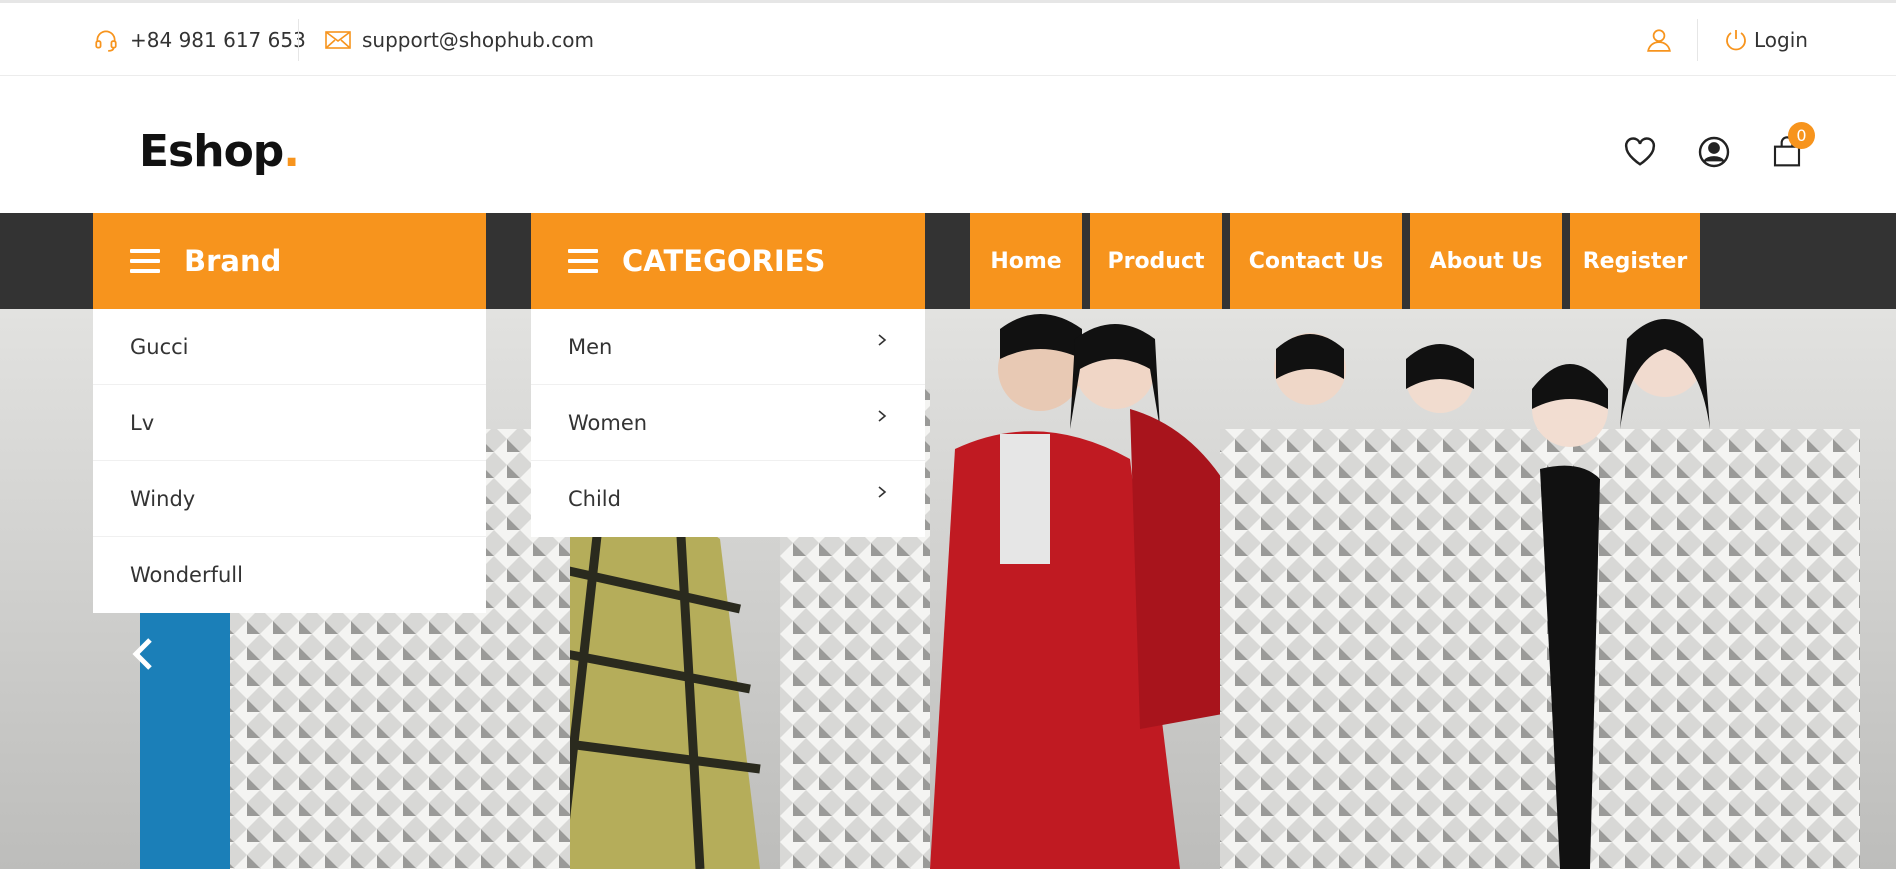 Image resolution: width=1896 pixels, height=869 pixels. Describe the element at coordinates (590, 346) in the screenshot. I see `category-label: Men` at that location.